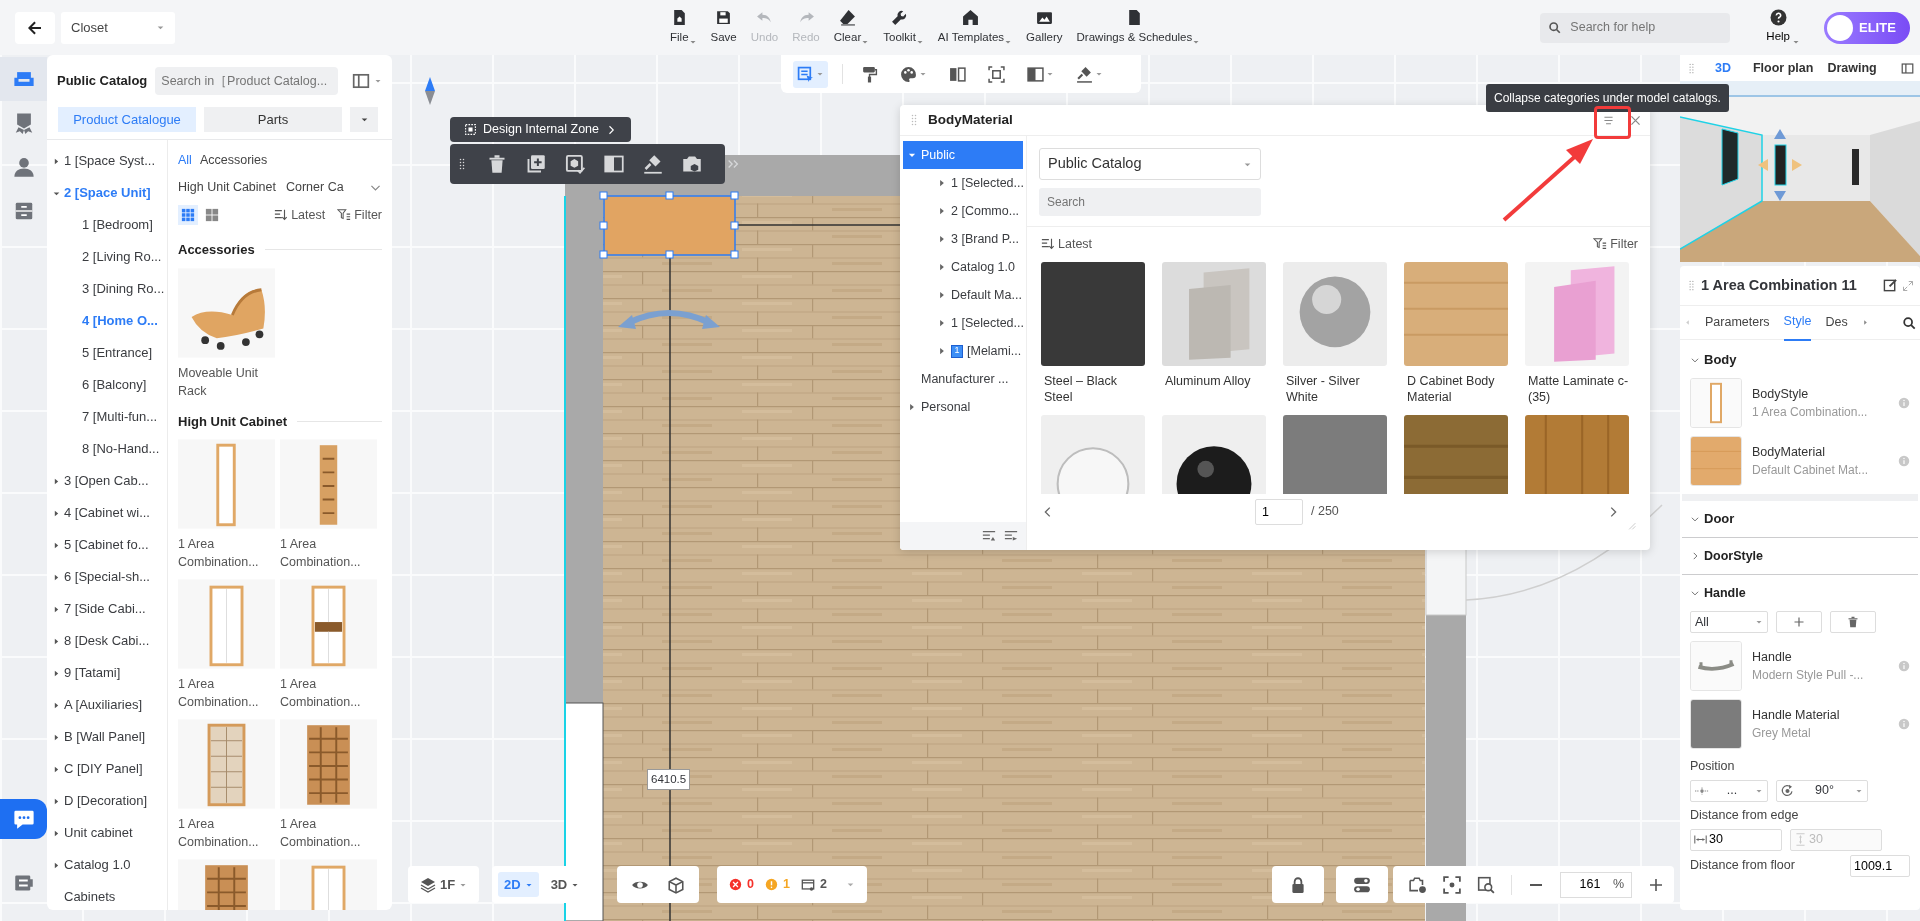 This screenshot has width=1920, height=921. What do you see at coordinates (1736, 839) in the screenshot?
I see `distance-field: 30` at bounding box center [1736, 839].